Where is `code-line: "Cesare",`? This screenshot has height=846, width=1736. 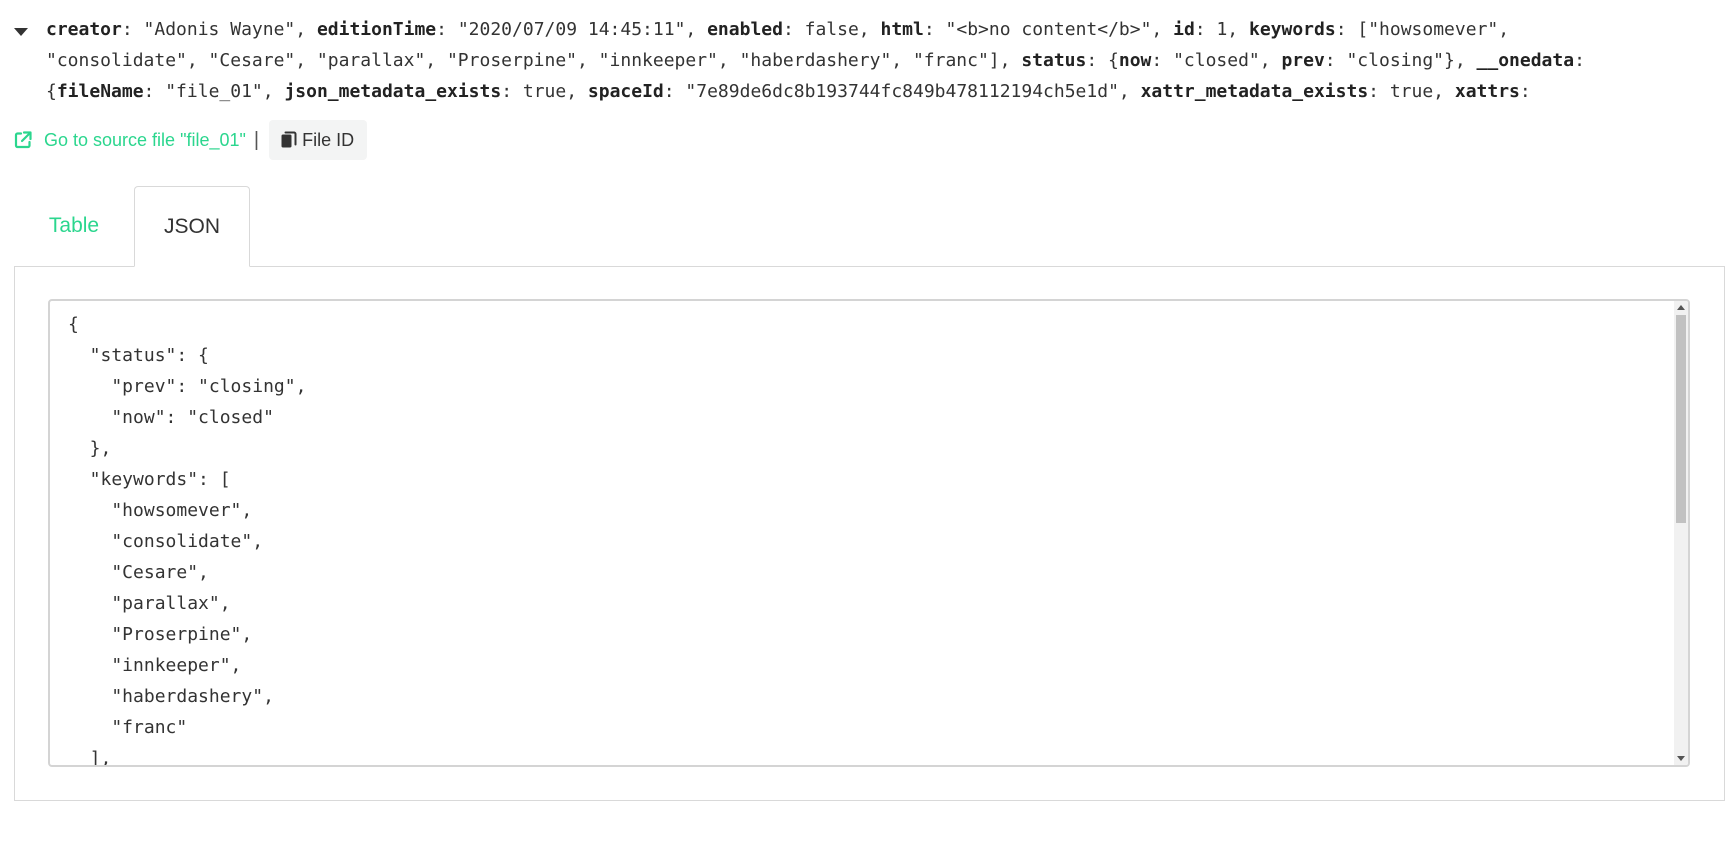
code-line: "Cesare", is located at coordinates (138, 572).